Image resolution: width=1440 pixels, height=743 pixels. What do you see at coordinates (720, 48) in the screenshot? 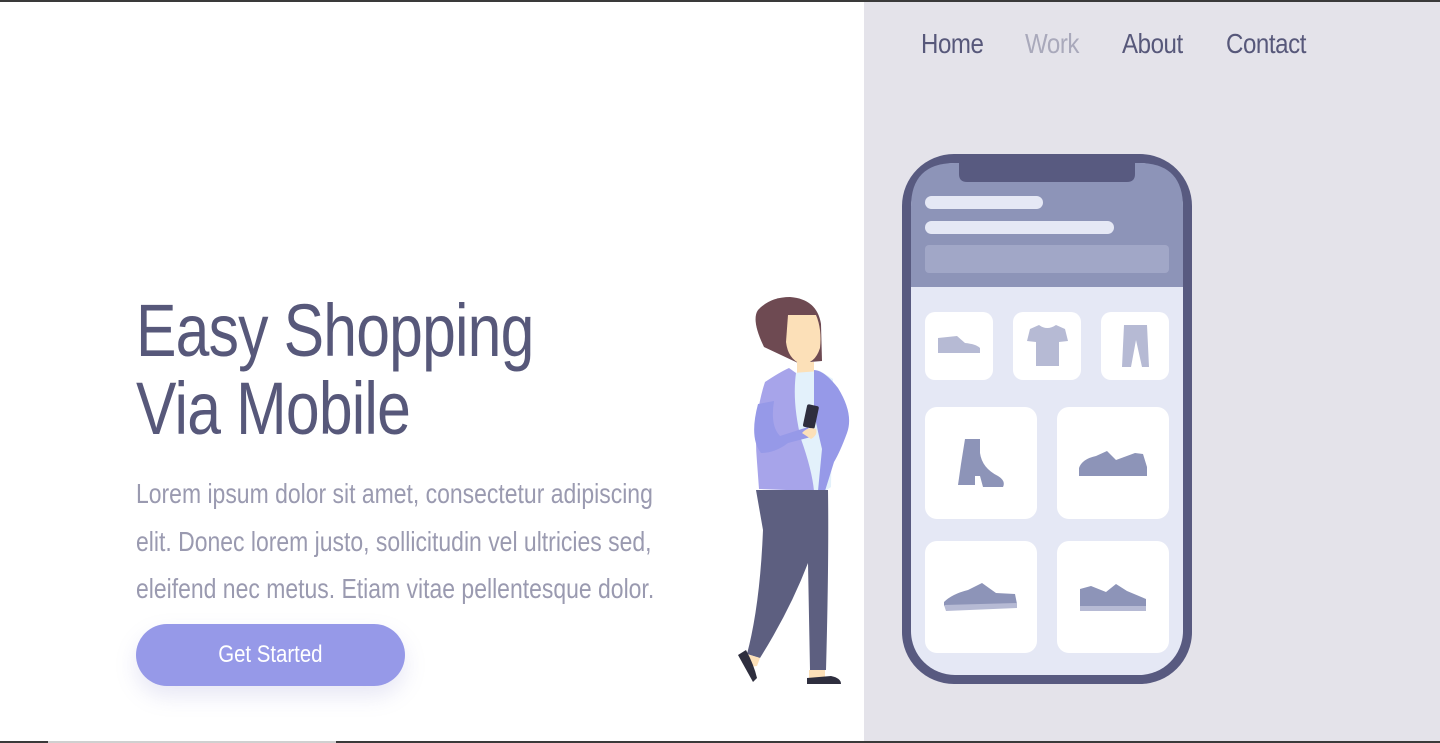
I see `main-nav: Home Work About Contact` at bounding box center [720, 48].